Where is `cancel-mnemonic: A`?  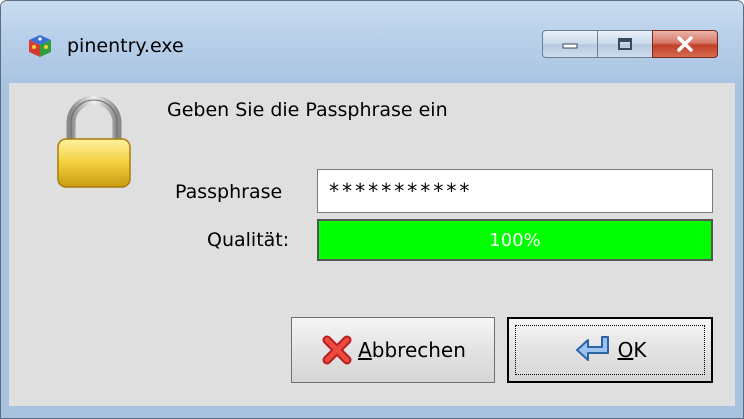
cancel-mnemonic: A is located at coordinates (365, 350).